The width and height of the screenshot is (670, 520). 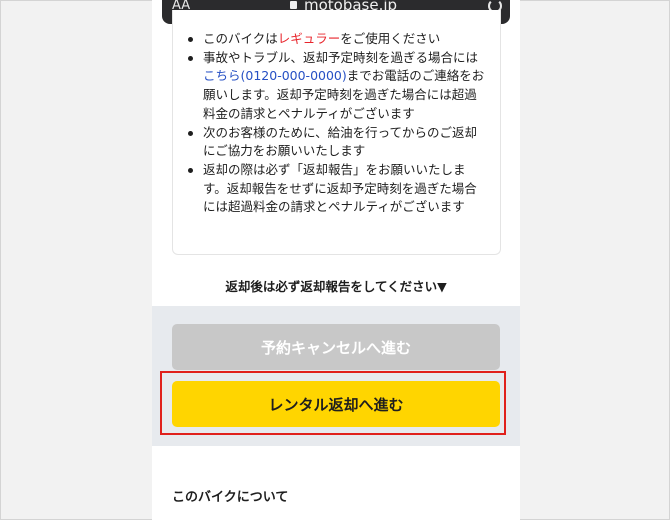 I want to click on notice-item-fuel: このバイクはレギュラーをご使用ください, so click(x=337, y=39).